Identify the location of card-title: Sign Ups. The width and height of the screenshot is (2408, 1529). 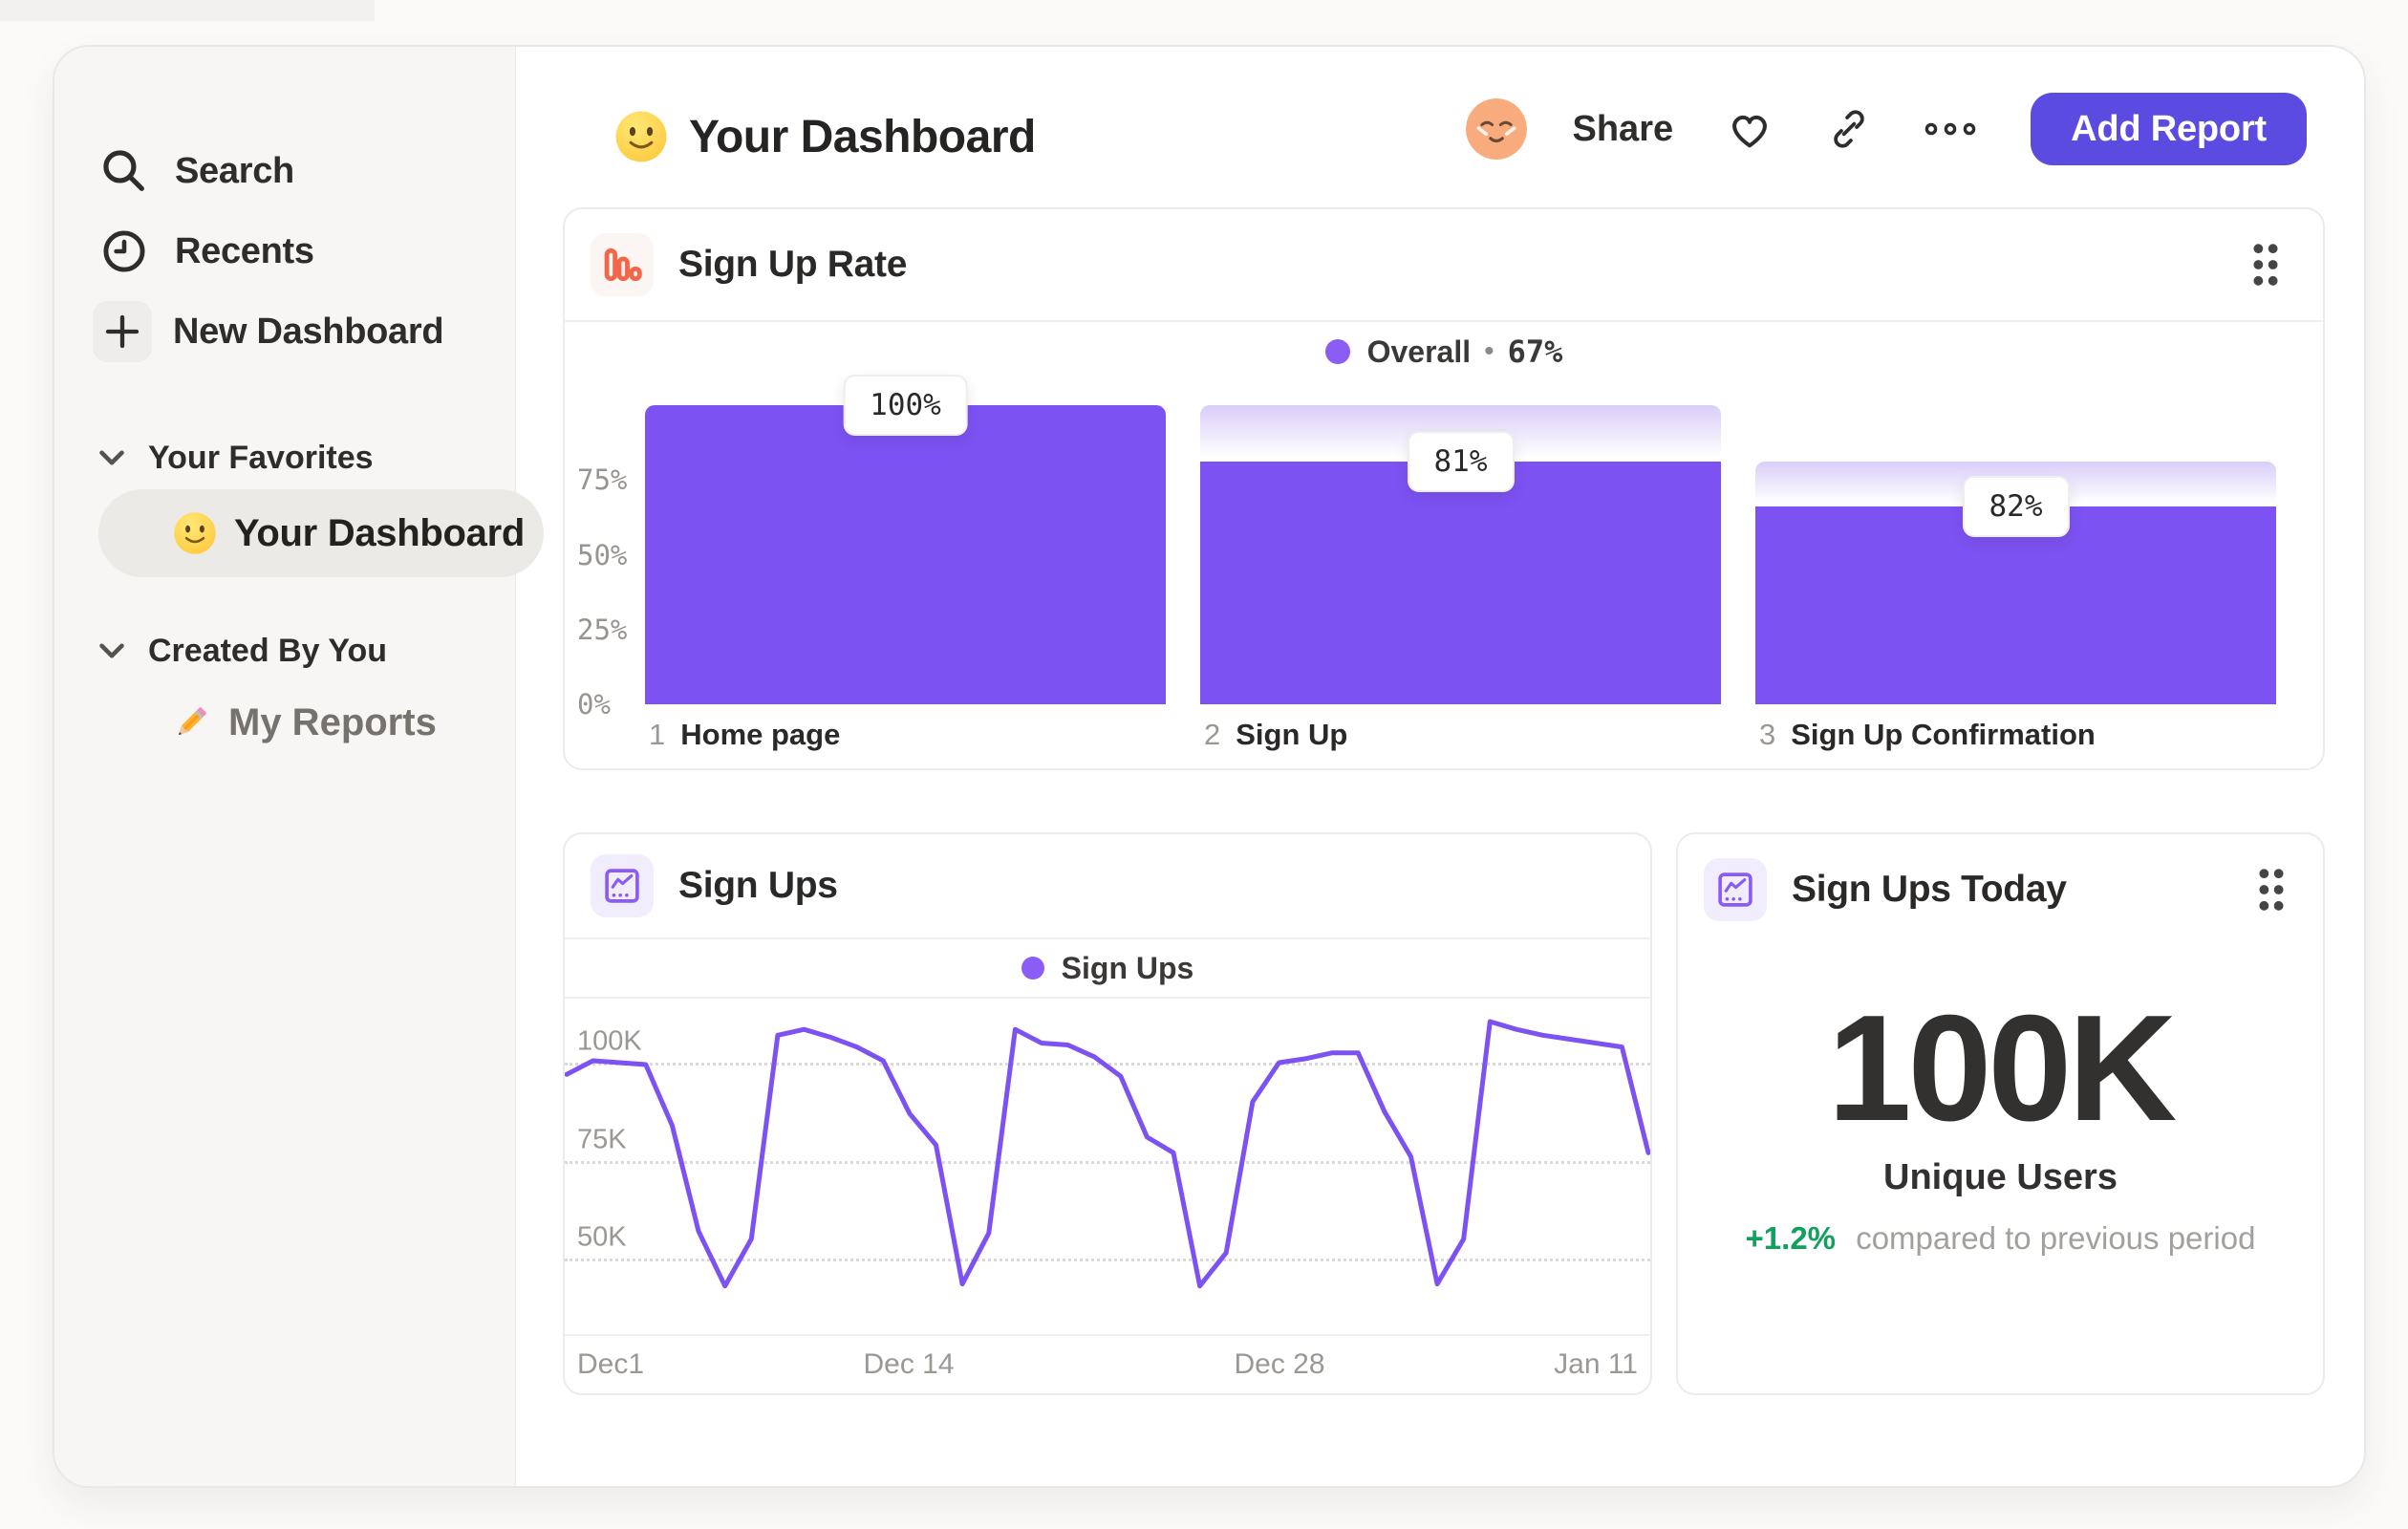
(758, 885).